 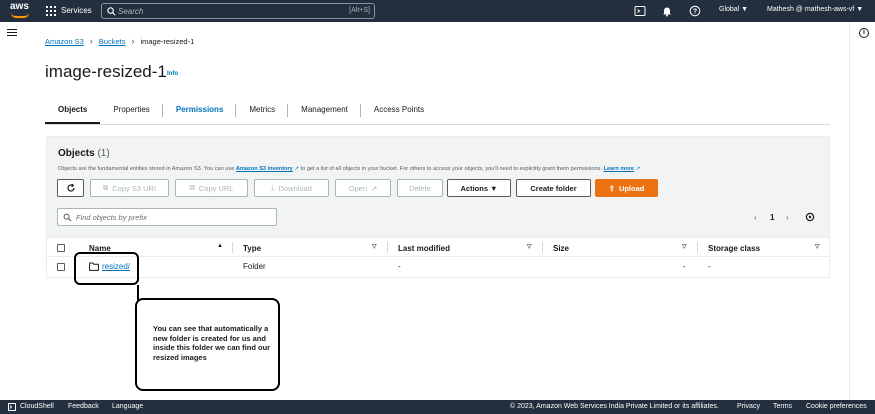 I want to click on annotation-highlight, so click(x=106, y=268).